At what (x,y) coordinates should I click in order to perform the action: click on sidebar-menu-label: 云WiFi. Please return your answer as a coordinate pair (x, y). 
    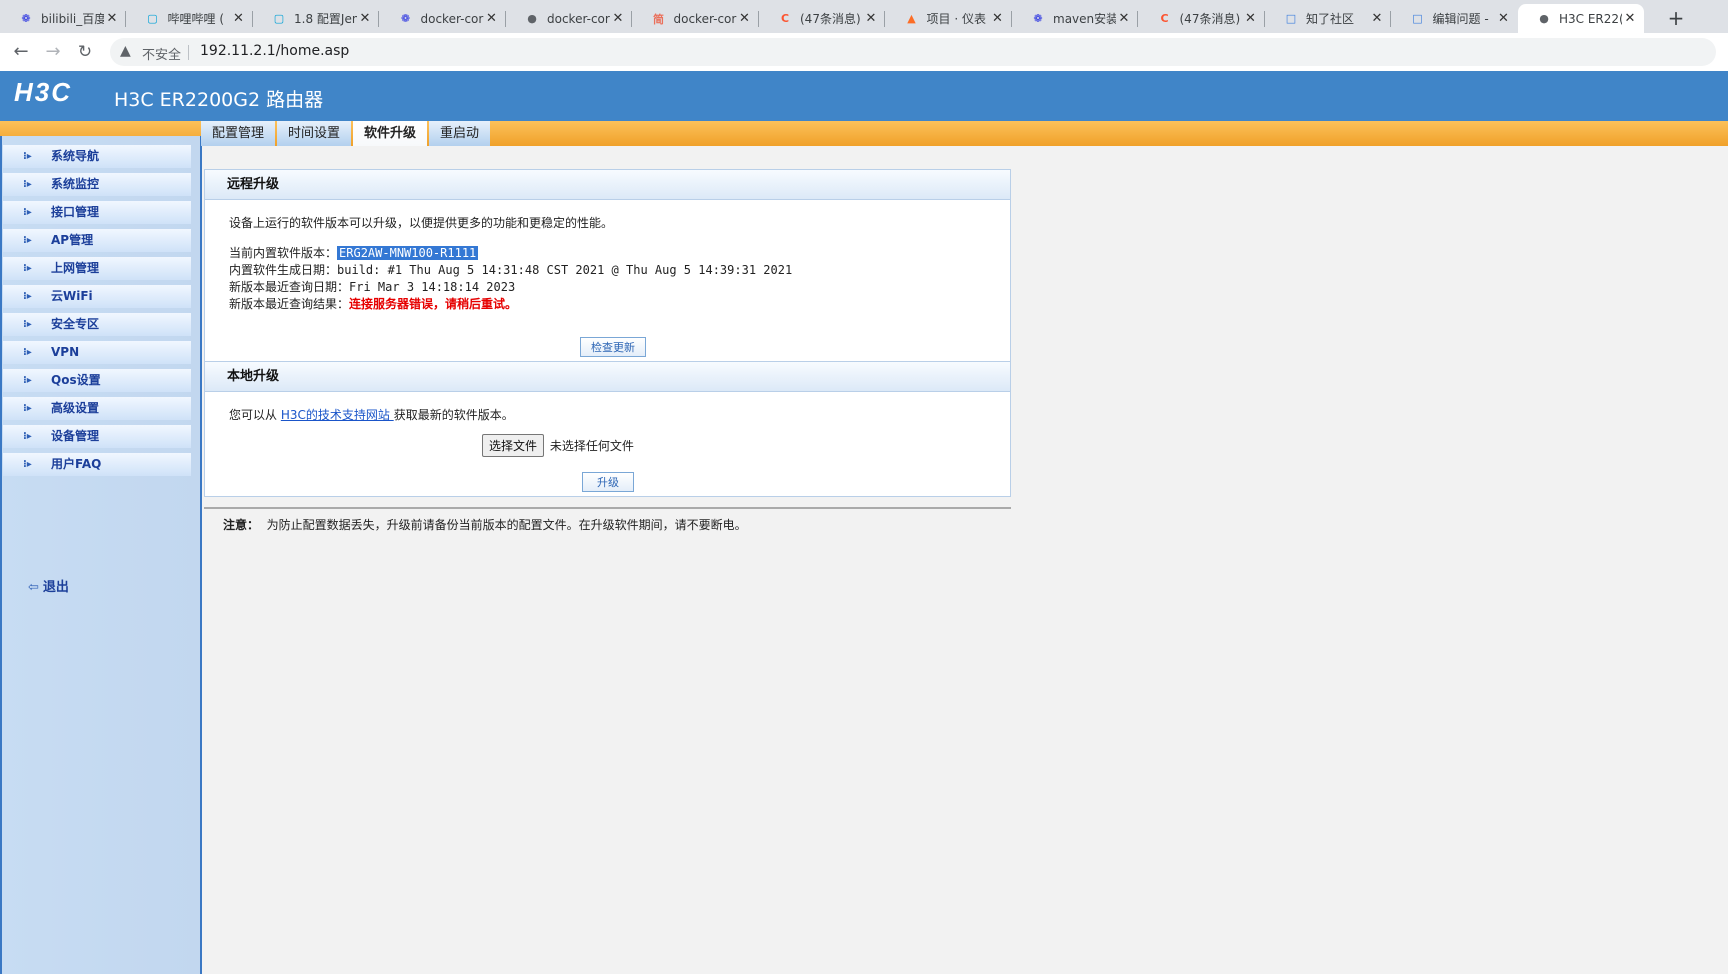
    Looking at the image, I should click on (72, 296).